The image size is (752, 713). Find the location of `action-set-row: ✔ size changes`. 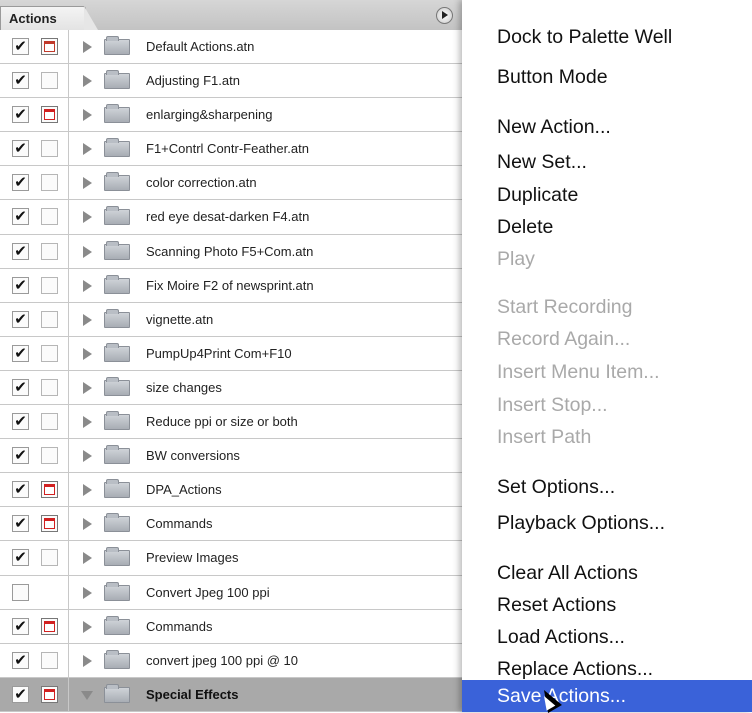

action-set-row: ✔ size changes is located at coordinates (233, 388).